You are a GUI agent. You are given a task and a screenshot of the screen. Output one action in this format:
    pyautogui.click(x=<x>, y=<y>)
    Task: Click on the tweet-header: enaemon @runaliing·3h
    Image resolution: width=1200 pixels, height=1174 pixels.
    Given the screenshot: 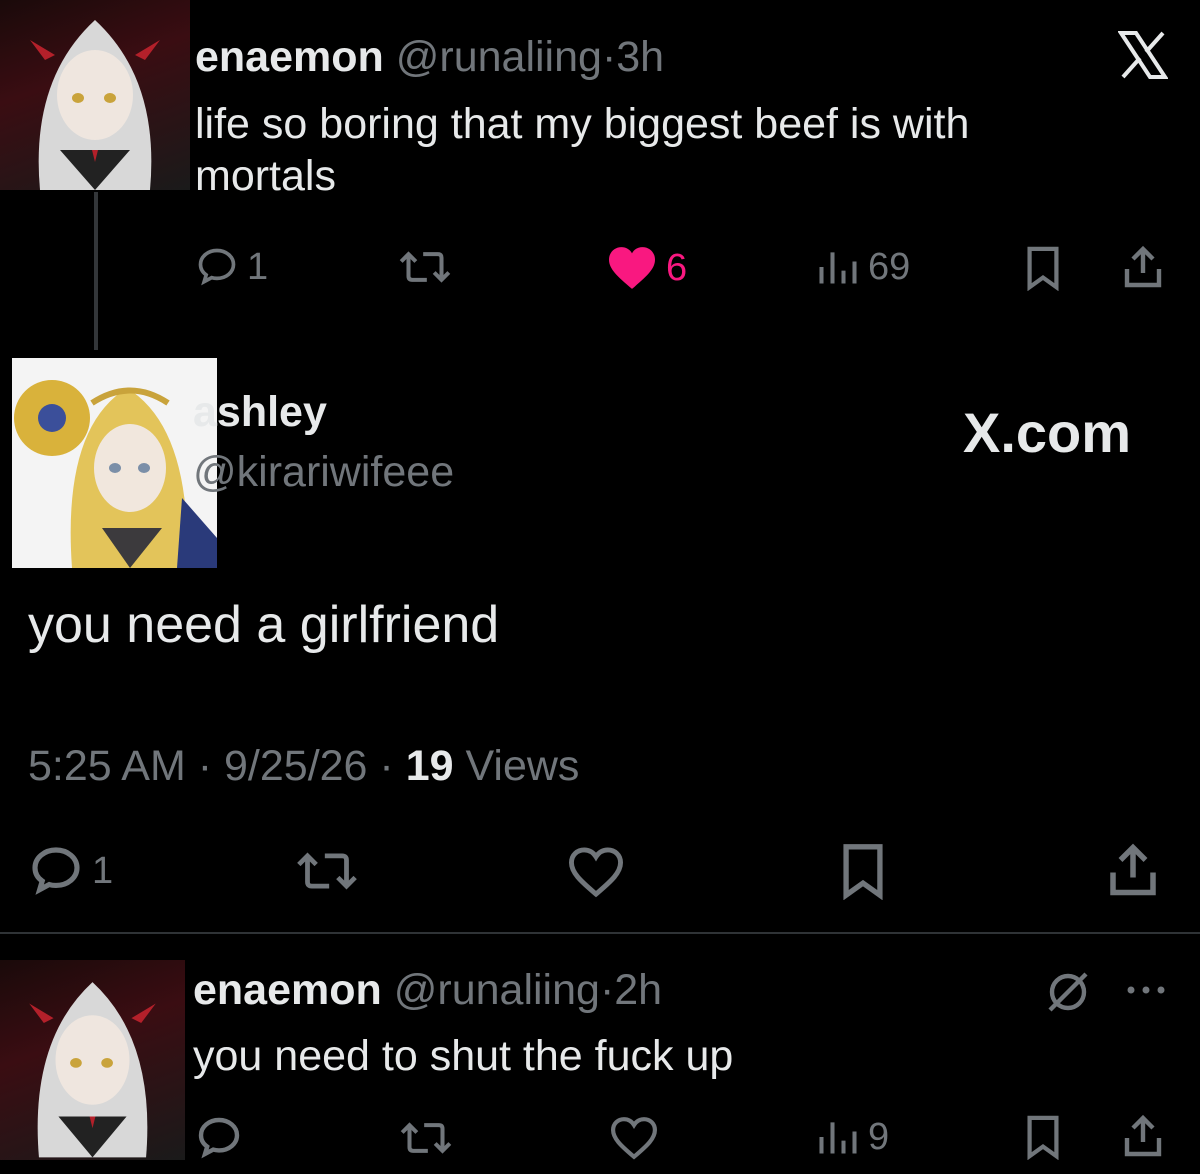 What is the action you would take?
    pyautogui.click(x=429, y=57)
    